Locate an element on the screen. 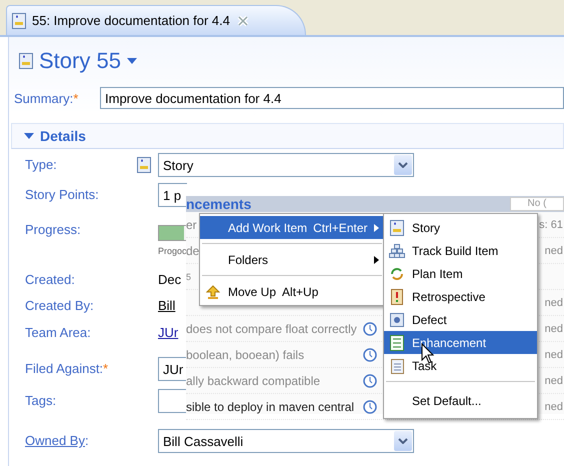  field-label: Owned By is located at coordinates (55, 441).